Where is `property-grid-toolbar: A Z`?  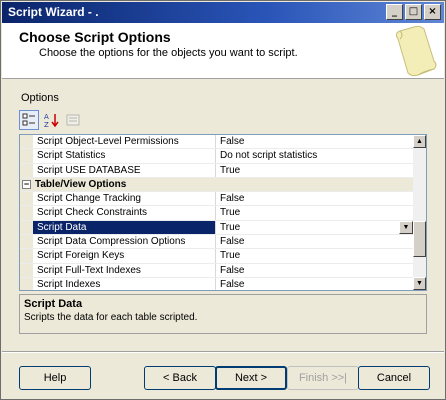
property-grid-toolbar: A Z is located at coordinates (55, 121).